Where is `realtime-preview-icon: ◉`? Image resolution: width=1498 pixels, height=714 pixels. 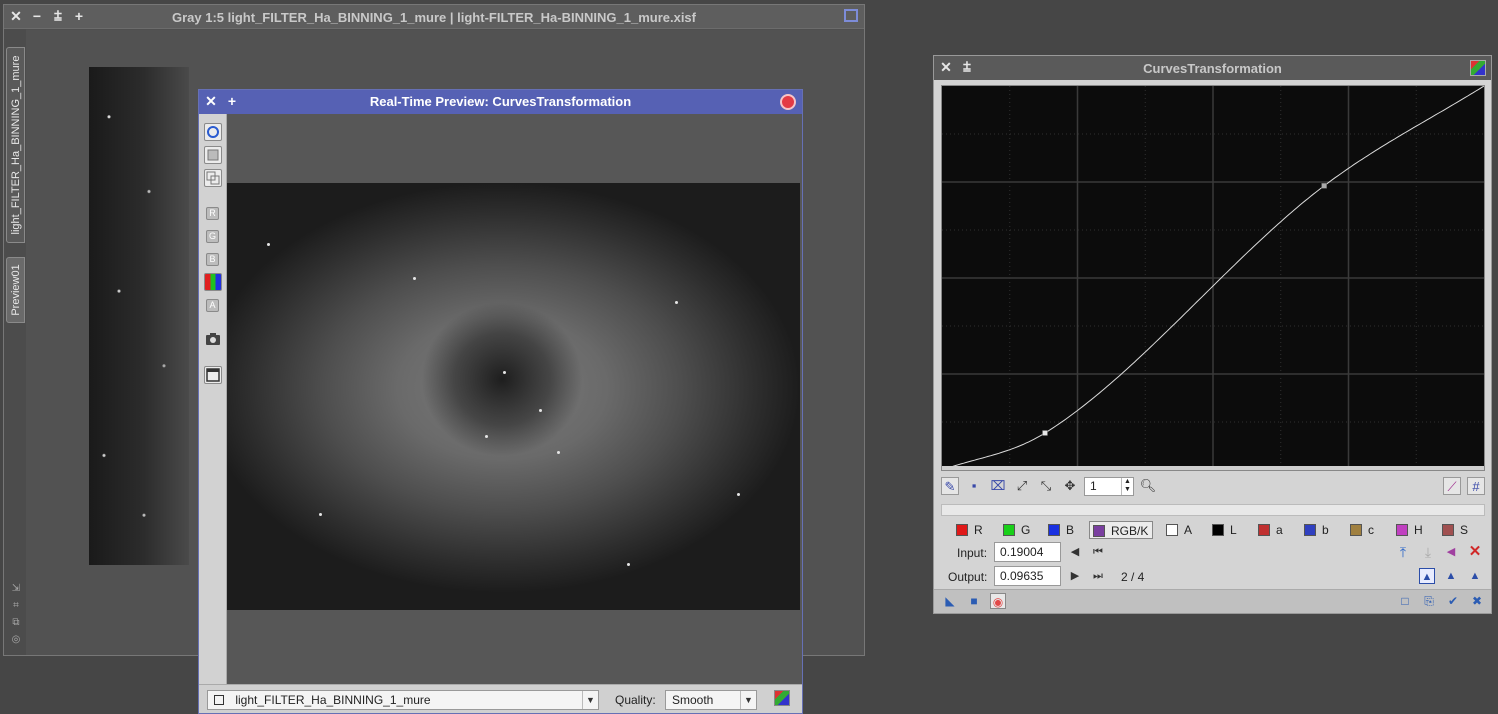 realtime-preview-icon: ◉ is located at coordinates (998, 601).